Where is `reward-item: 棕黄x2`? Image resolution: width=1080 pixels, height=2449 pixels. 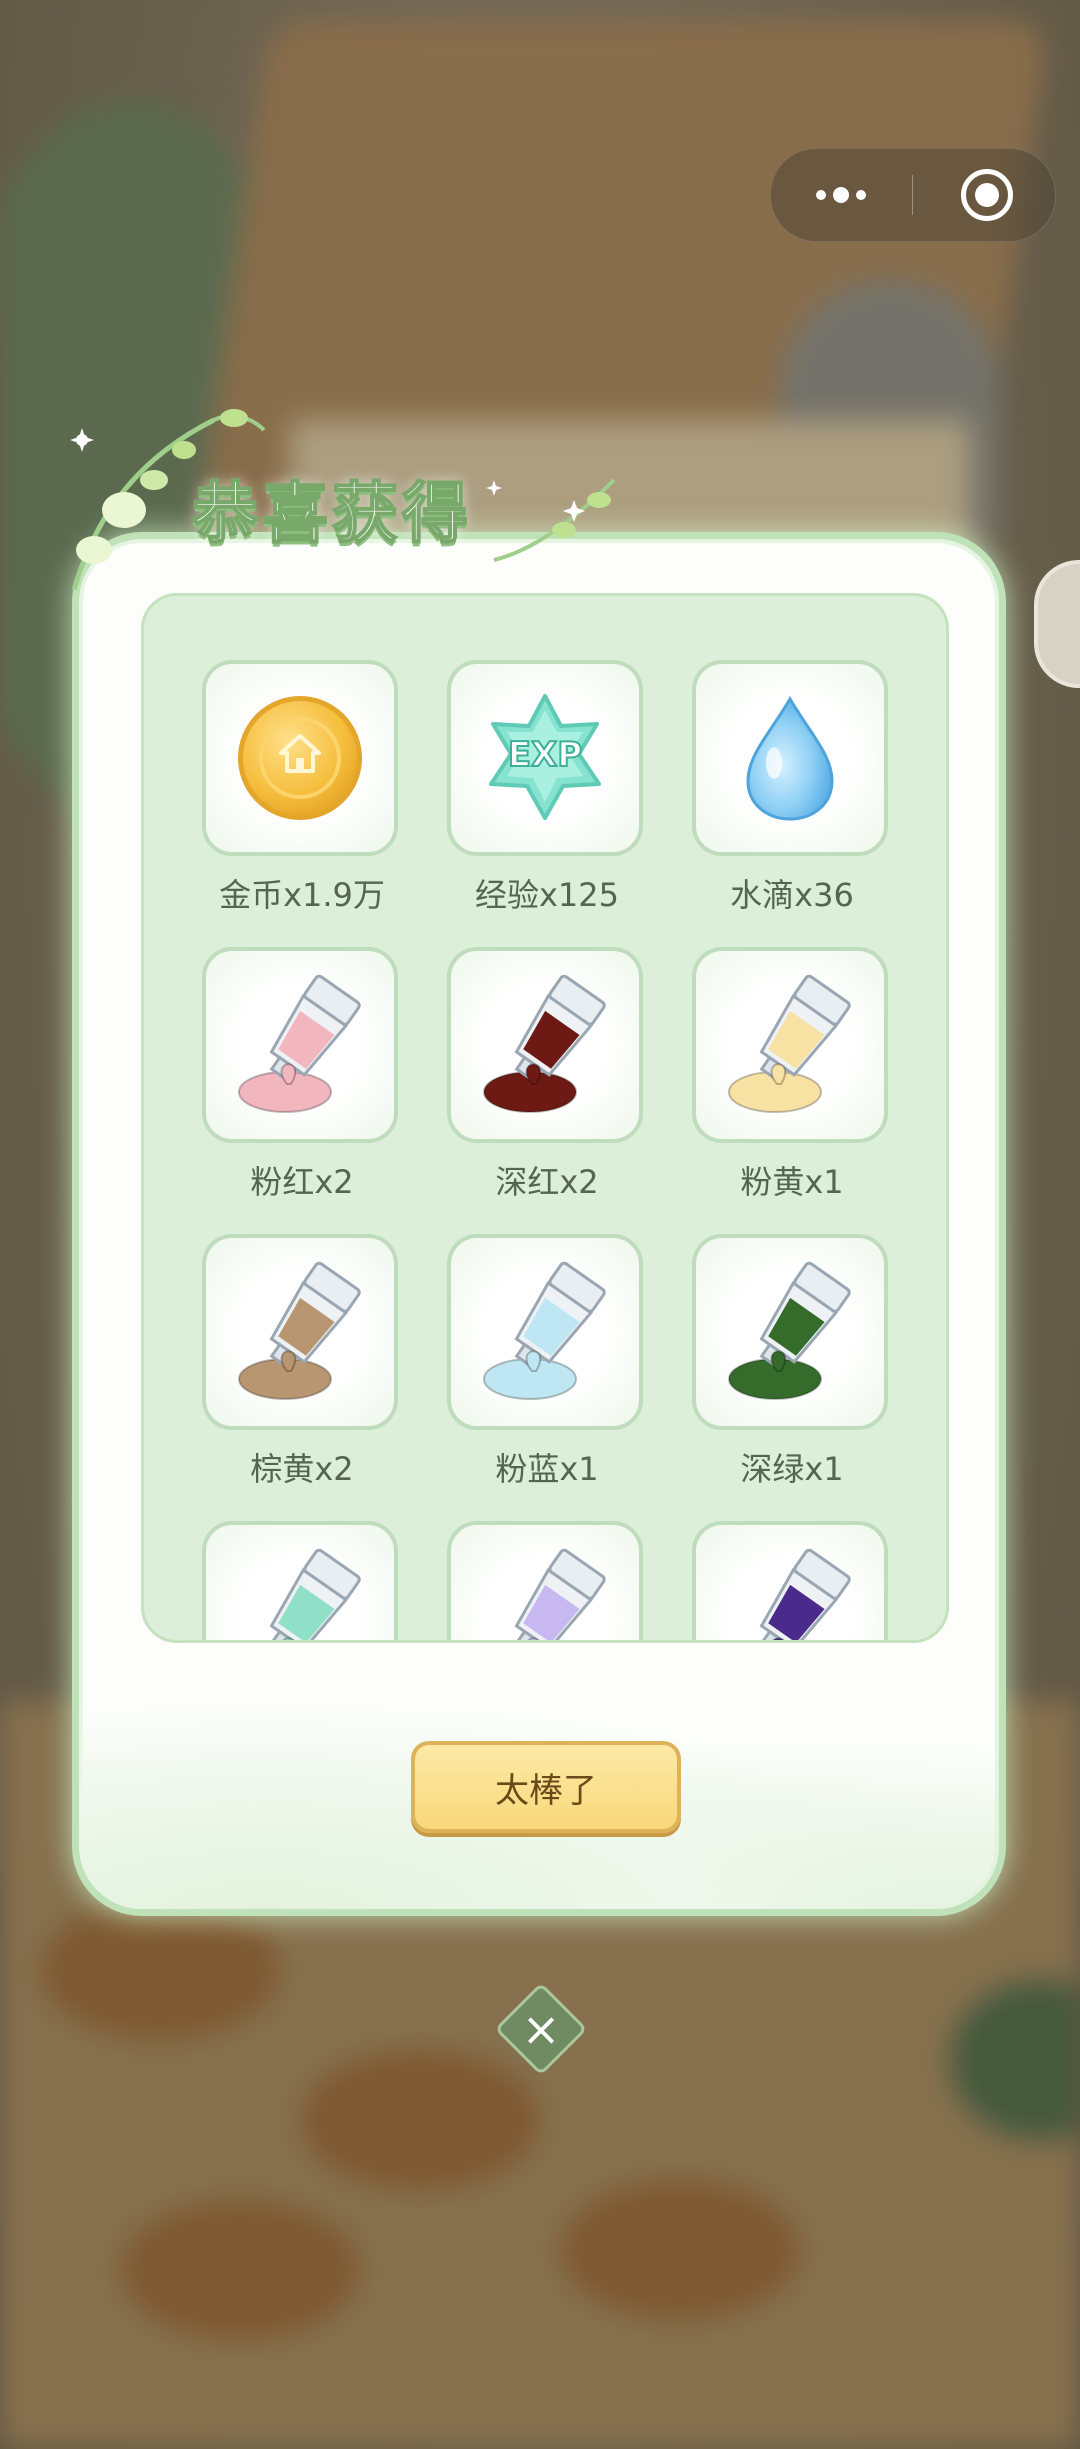 reward-item: 棕黄x2 is located at coordinates (302, 1362).